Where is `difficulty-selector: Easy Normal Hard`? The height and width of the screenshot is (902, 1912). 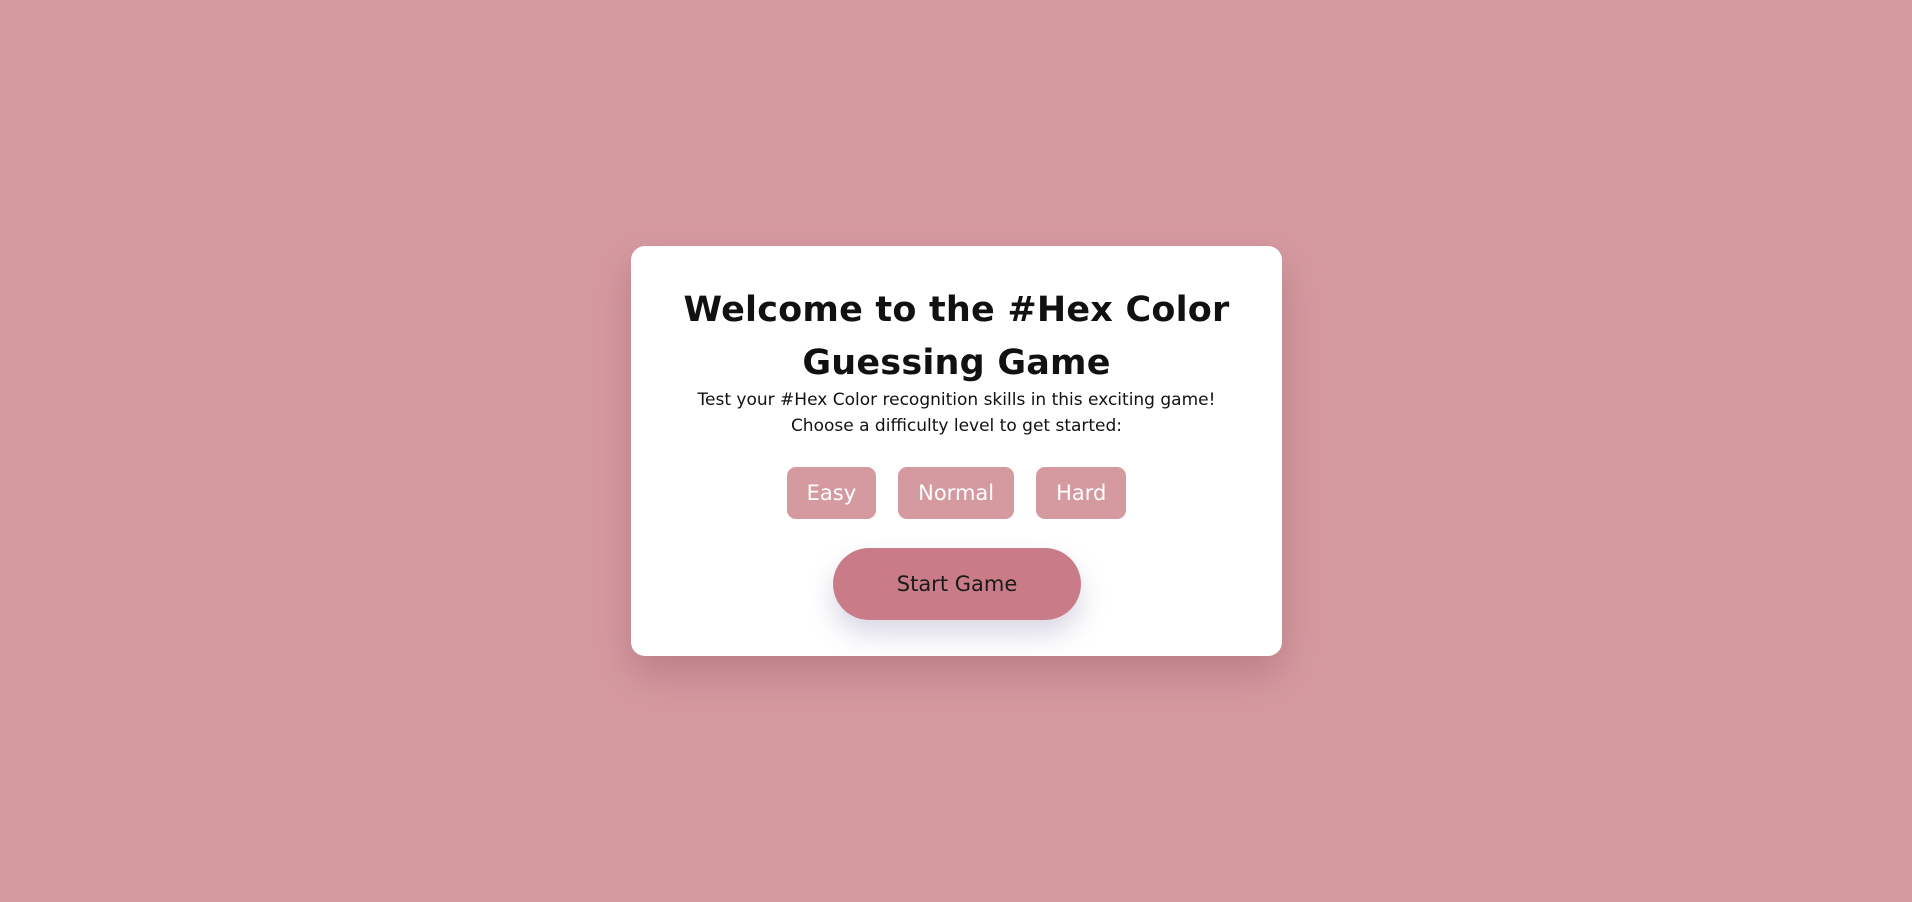
difficulty-selector: Easy Normal Hard is located at coordinates (956, 493).